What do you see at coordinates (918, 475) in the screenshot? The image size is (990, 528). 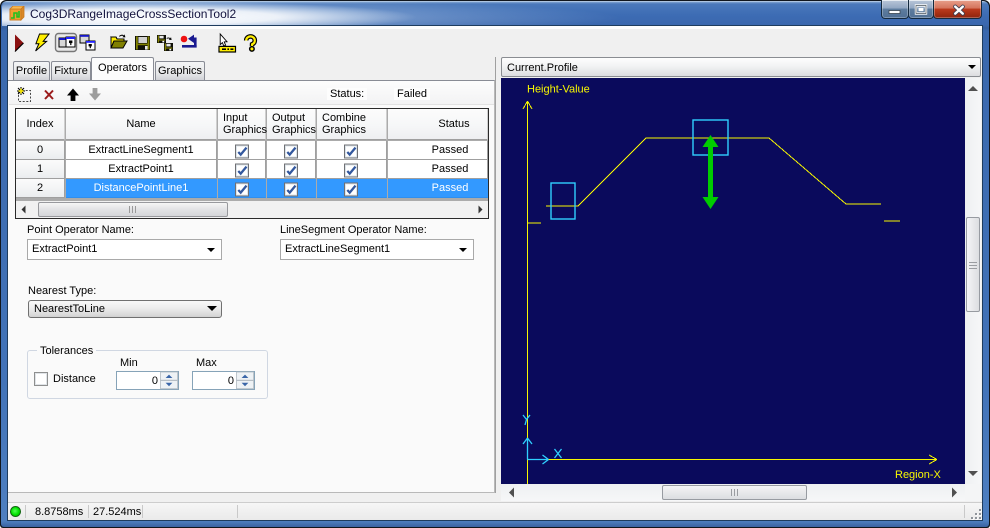 I see `svg-text: Region-X` at bounding box center [918, 475].